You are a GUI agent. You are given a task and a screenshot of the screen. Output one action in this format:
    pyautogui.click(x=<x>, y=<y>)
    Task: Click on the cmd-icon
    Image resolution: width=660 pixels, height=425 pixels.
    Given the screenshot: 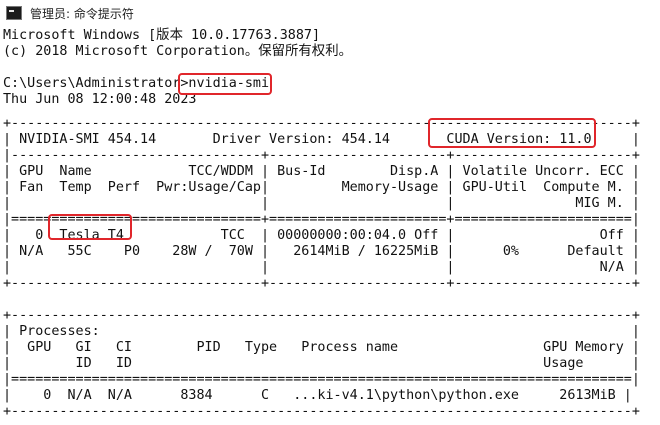 What is the action you would take?
    pyautogui.click(x=14, y=13)
    